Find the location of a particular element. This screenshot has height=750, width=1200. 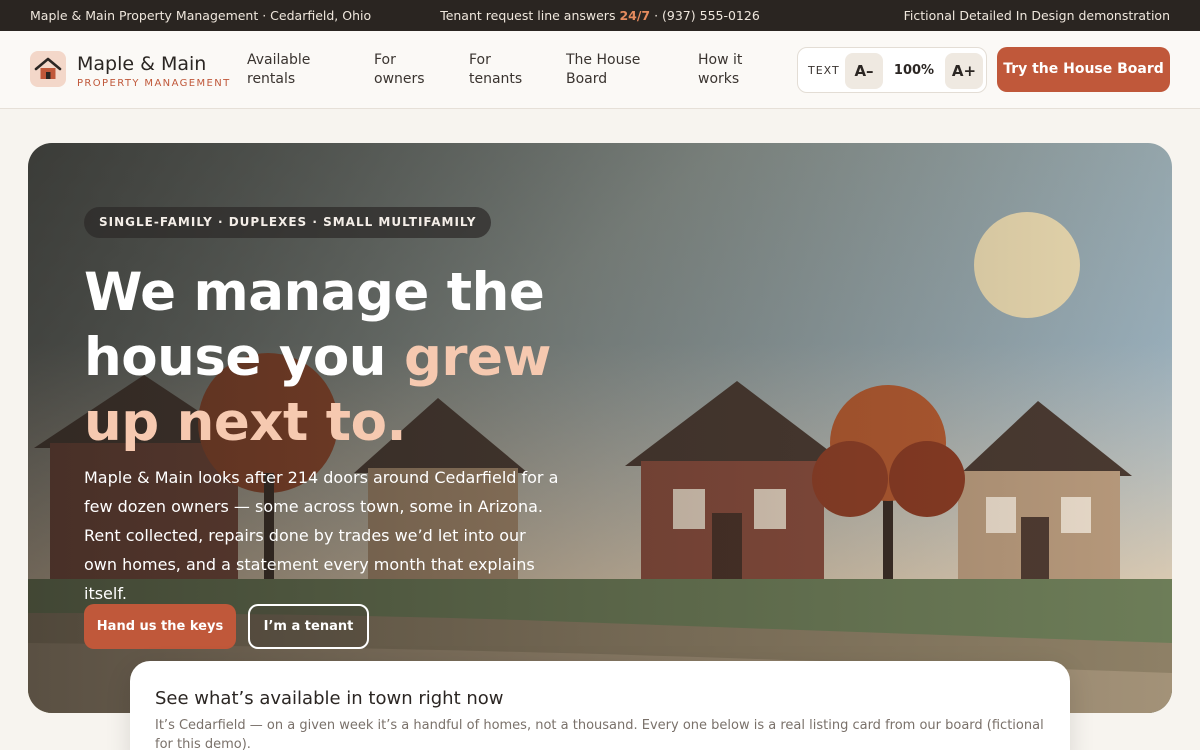

availability-title: See what’s available in town right now is located at coordinates (329, 698).